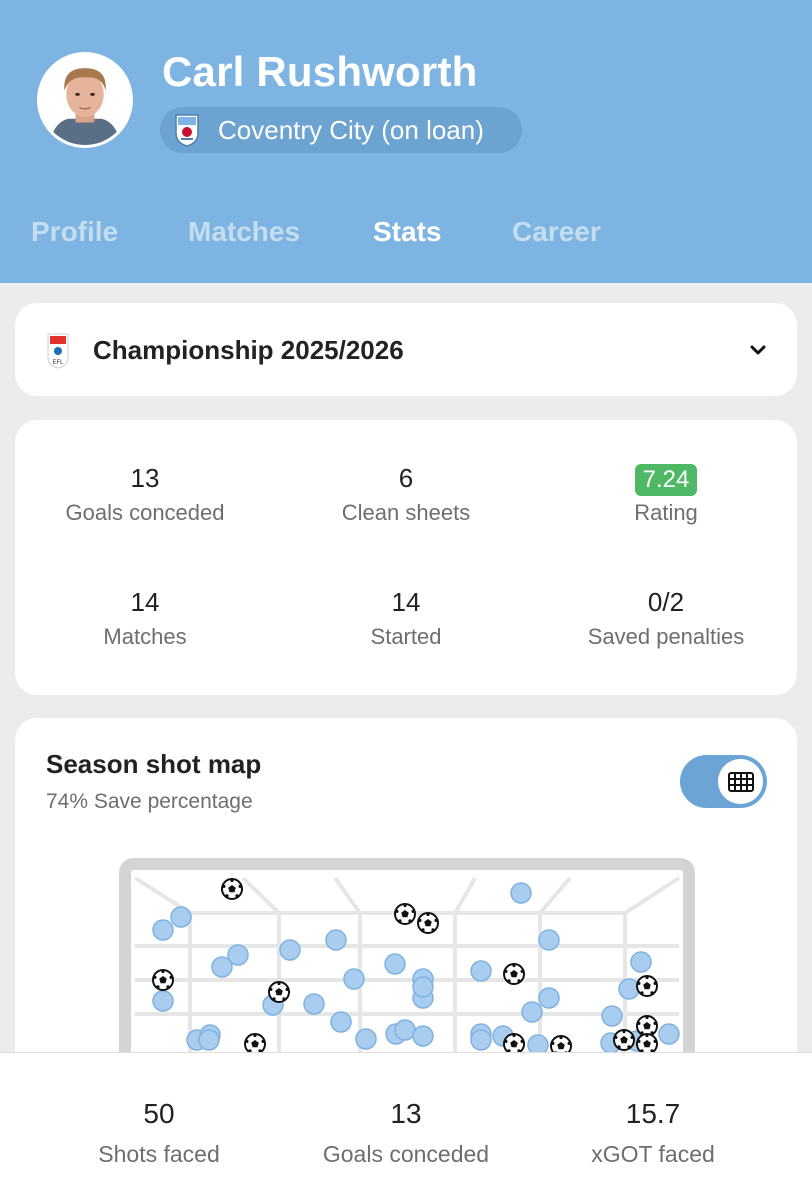  Describe the element at coordinates (666, 602) in the screenshot. I see `stat-value: 0/2` at that location.